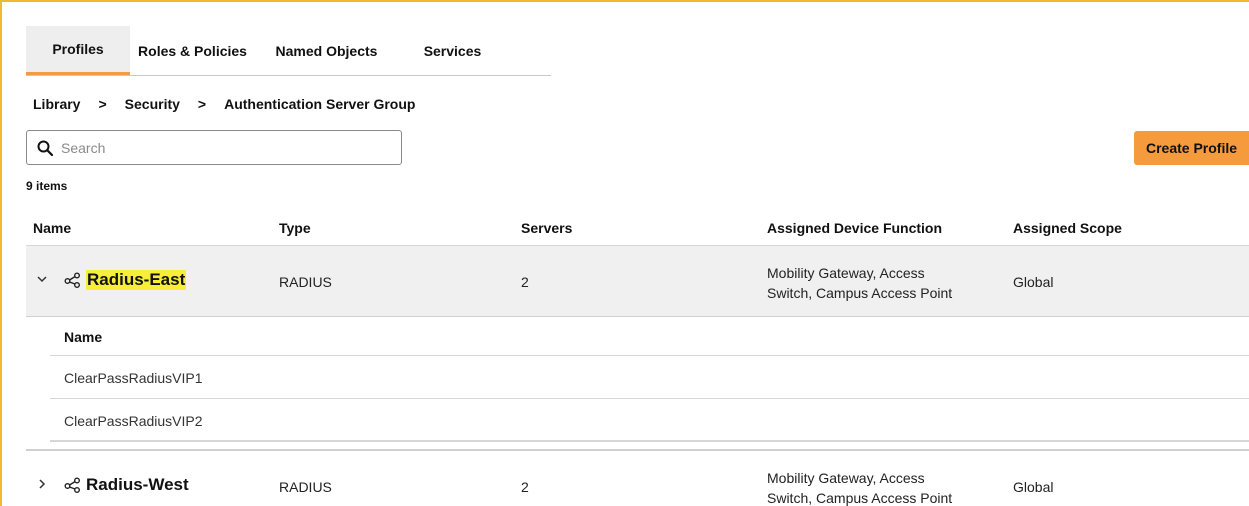 This screenshot has height=506, width=1249. What do you see at coordinates (649, 377) in the screenshot?
I see `subtable-row: ClearPassRadiusVIP1` at bounding box center [649, 377].